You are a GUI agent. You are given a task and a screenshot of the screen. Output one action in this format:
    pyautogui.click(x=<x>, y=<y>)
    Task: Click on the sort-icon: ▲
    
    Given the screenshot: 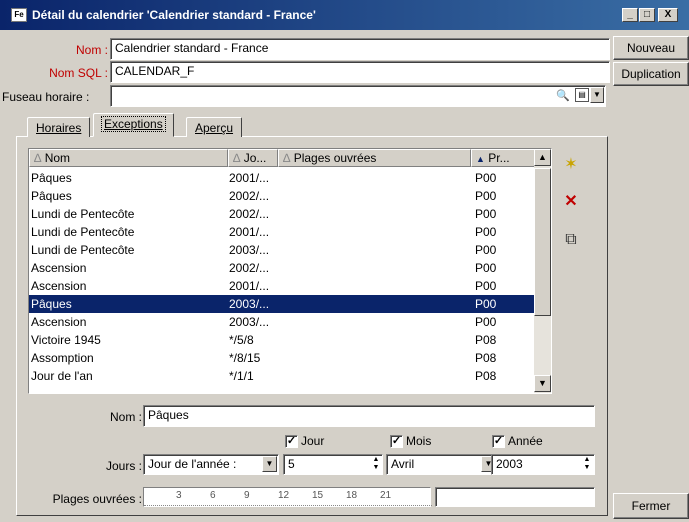 What is the action you would take?
    pyautogui.click(x=480, y=159)
    